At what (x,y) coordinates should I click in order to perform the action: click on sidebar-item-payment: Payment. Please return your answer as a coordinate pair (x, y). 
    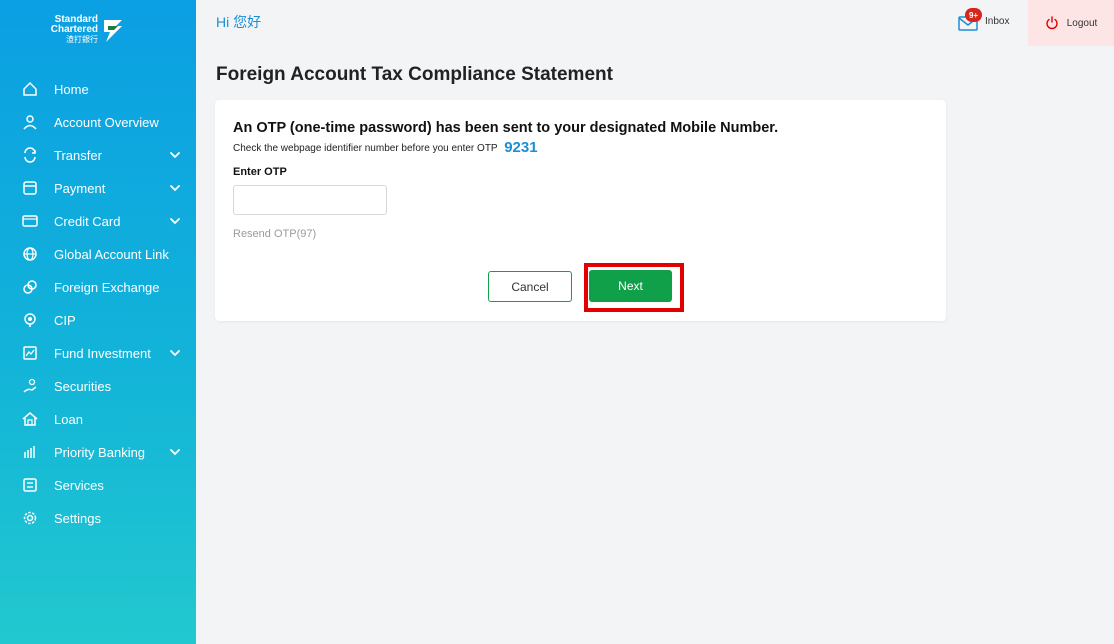
    Looking at the image, I should click on (98, 188).